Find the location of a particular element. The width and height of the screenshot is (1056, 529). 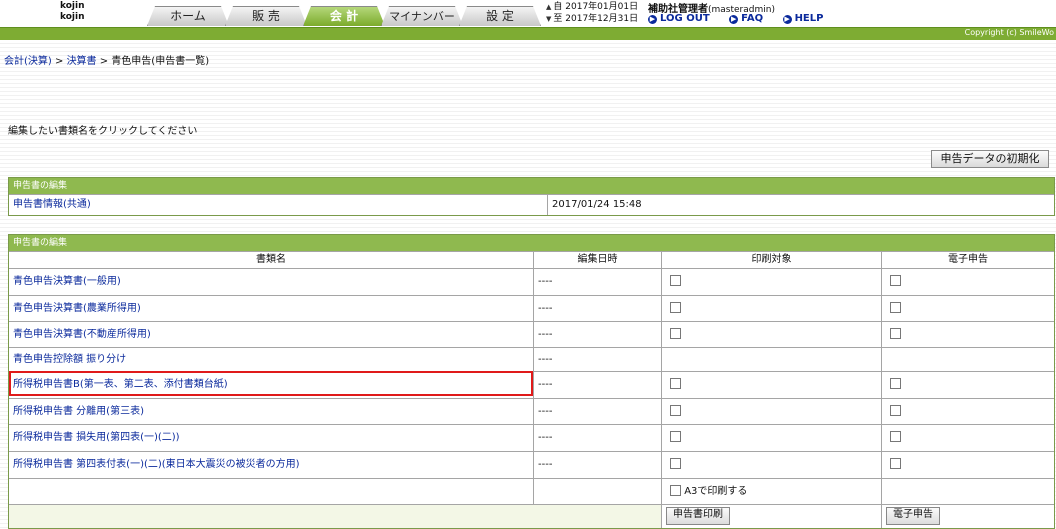

document-link: 青色申告決算書(農業所得用) is located at coordinates (77, 308).